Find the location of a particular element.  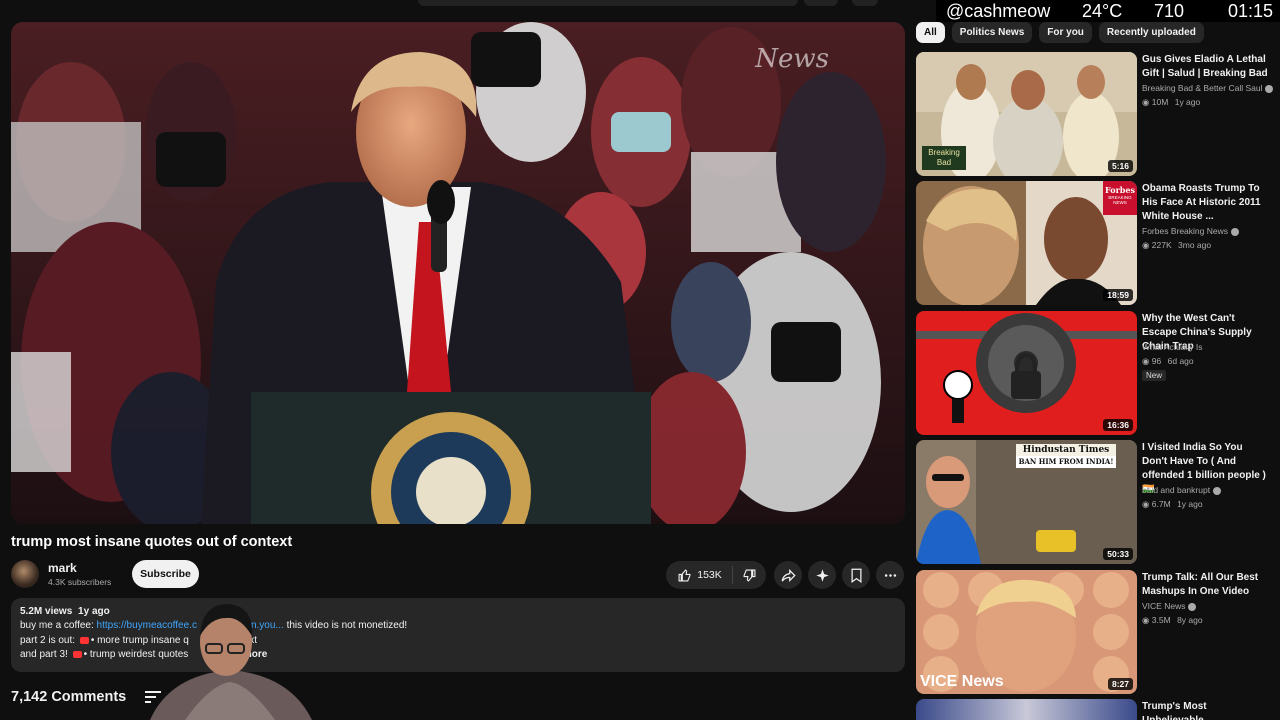

webcam-overlay is located at coordinates (230, 660).